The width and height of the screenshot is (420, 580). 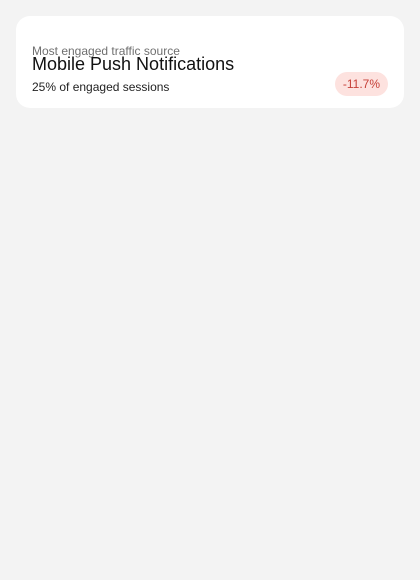 I want to click on traffic-source-title: Mobile Push Notifications, so click(x=133, y=64).